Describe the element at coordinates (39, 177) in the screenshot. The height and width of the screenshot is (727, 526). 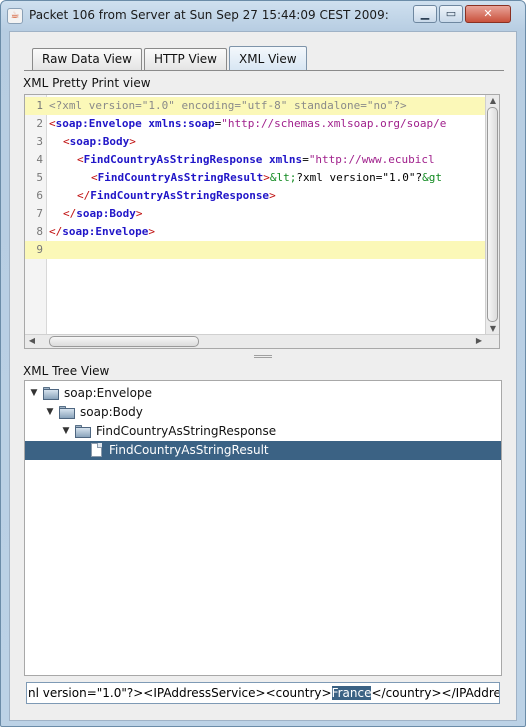
I see `line-number: 5` at that location.